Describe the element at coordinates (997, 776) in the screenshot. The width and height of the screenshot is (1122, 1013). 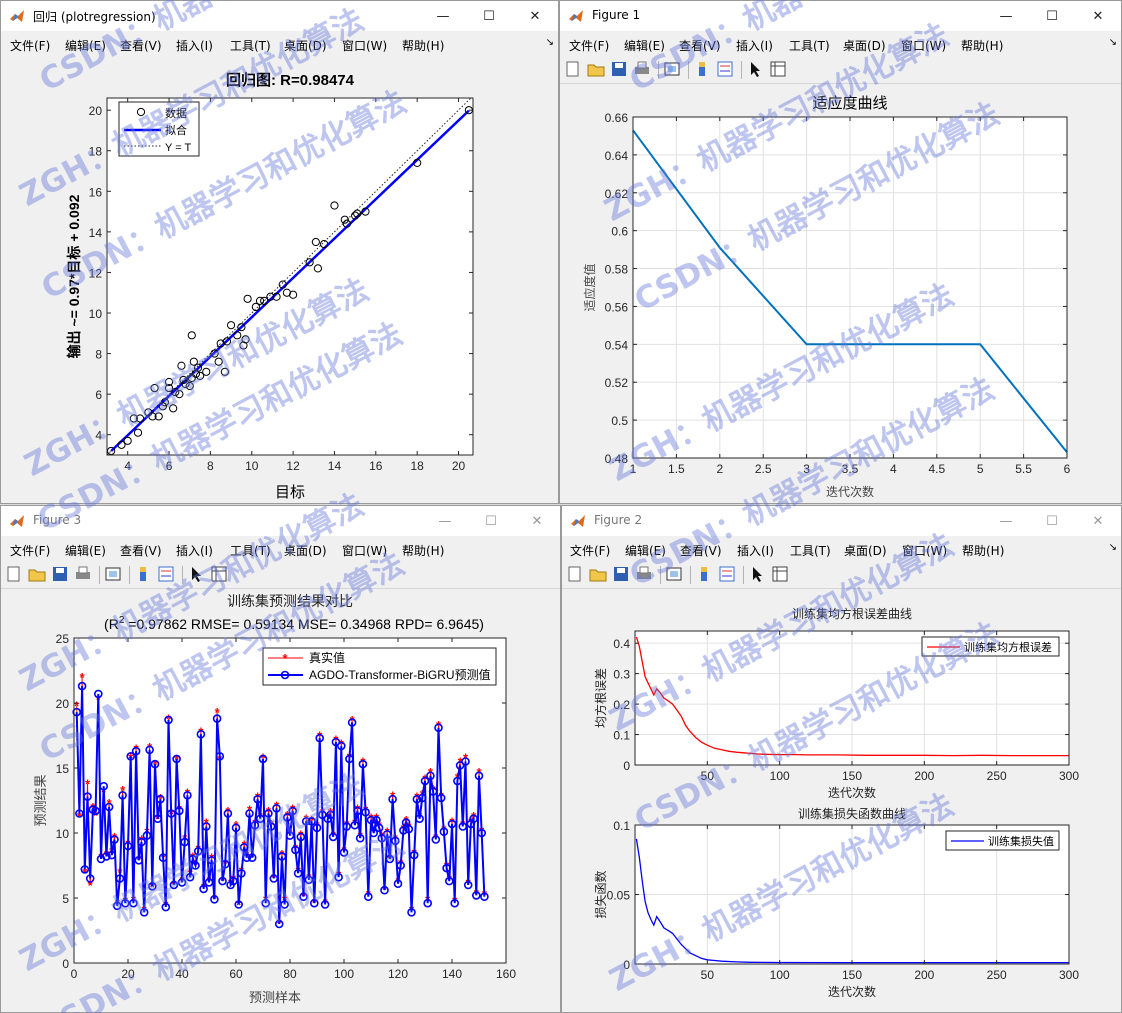
I see `x-tick-label: 250` at that location.